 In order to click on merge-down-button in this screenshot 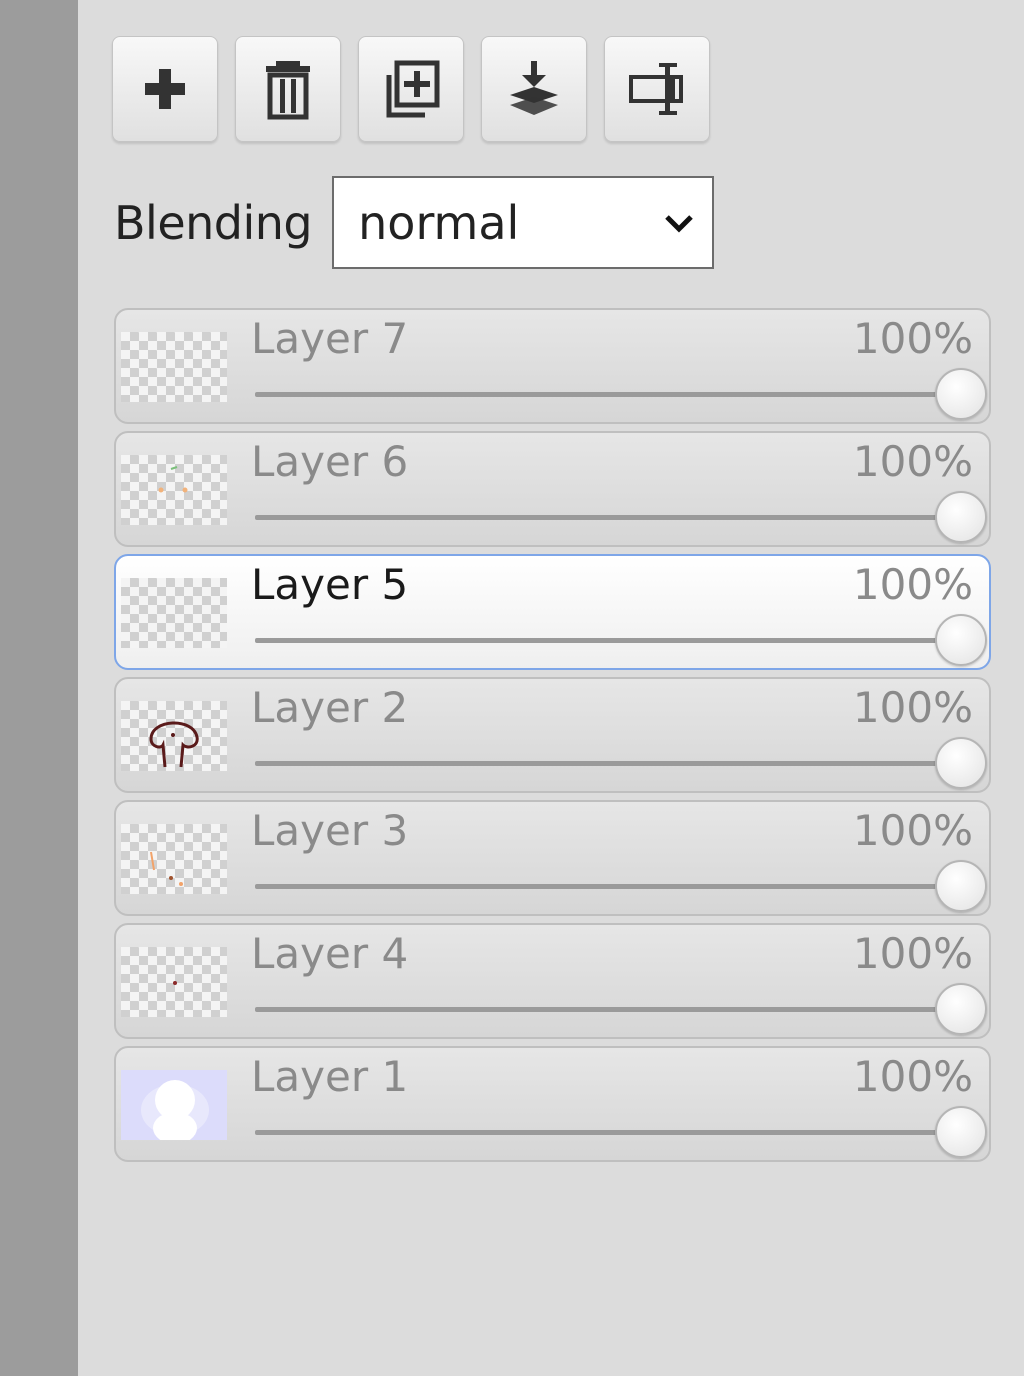, I will do `click(534, 89)`.